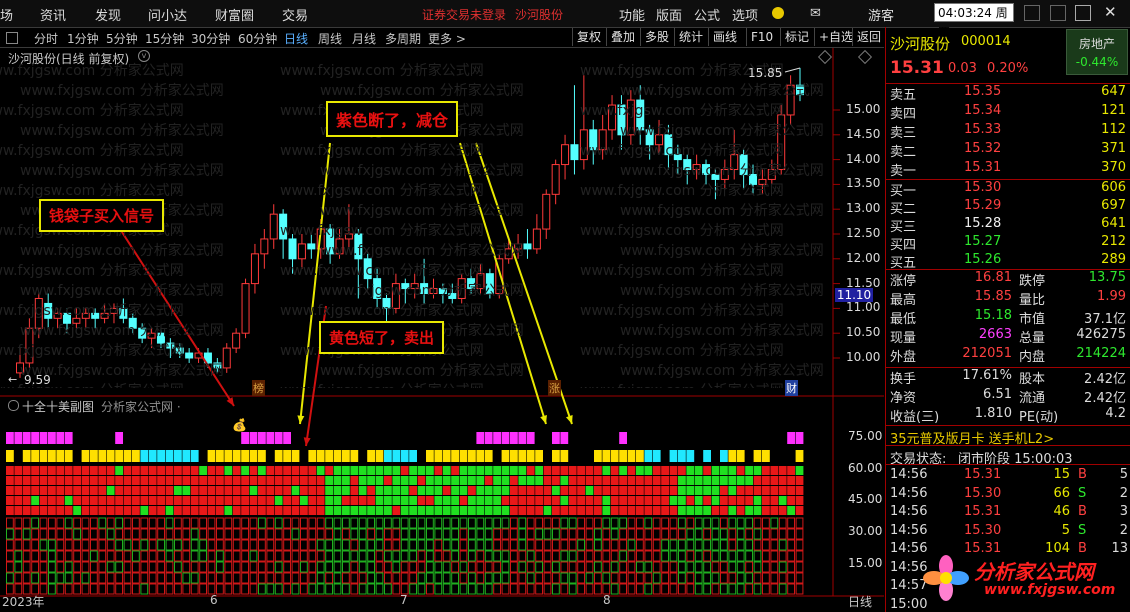 This screenshot has width=1130, height=612. What do you see at coordinates (761, 37) in the screenshot?
I see `toolbar-f10: F10` at bounding box center [761, 37].